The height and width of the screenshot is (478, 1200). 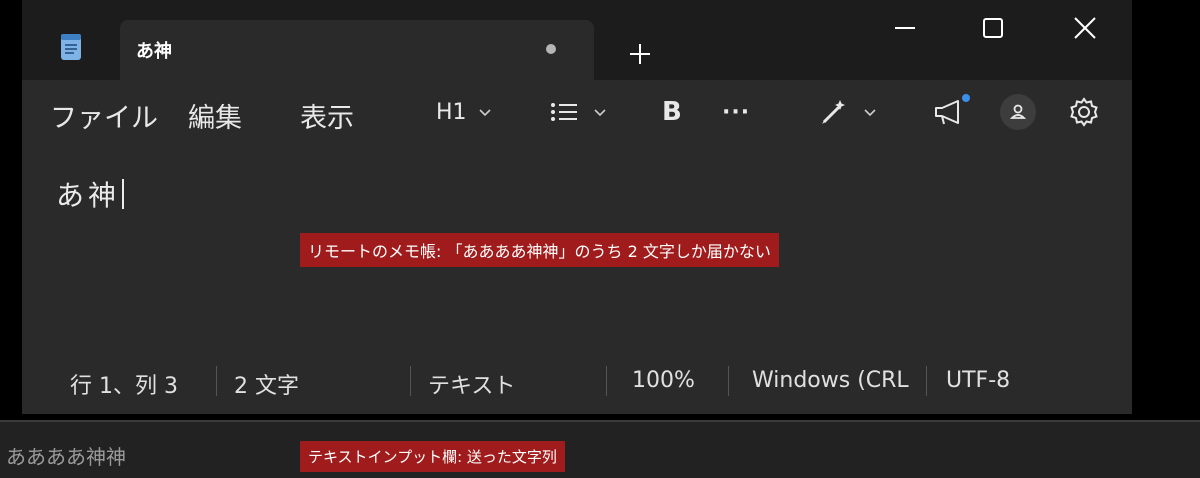 I want to click on minimize-icon, so click(x=905, y=28).